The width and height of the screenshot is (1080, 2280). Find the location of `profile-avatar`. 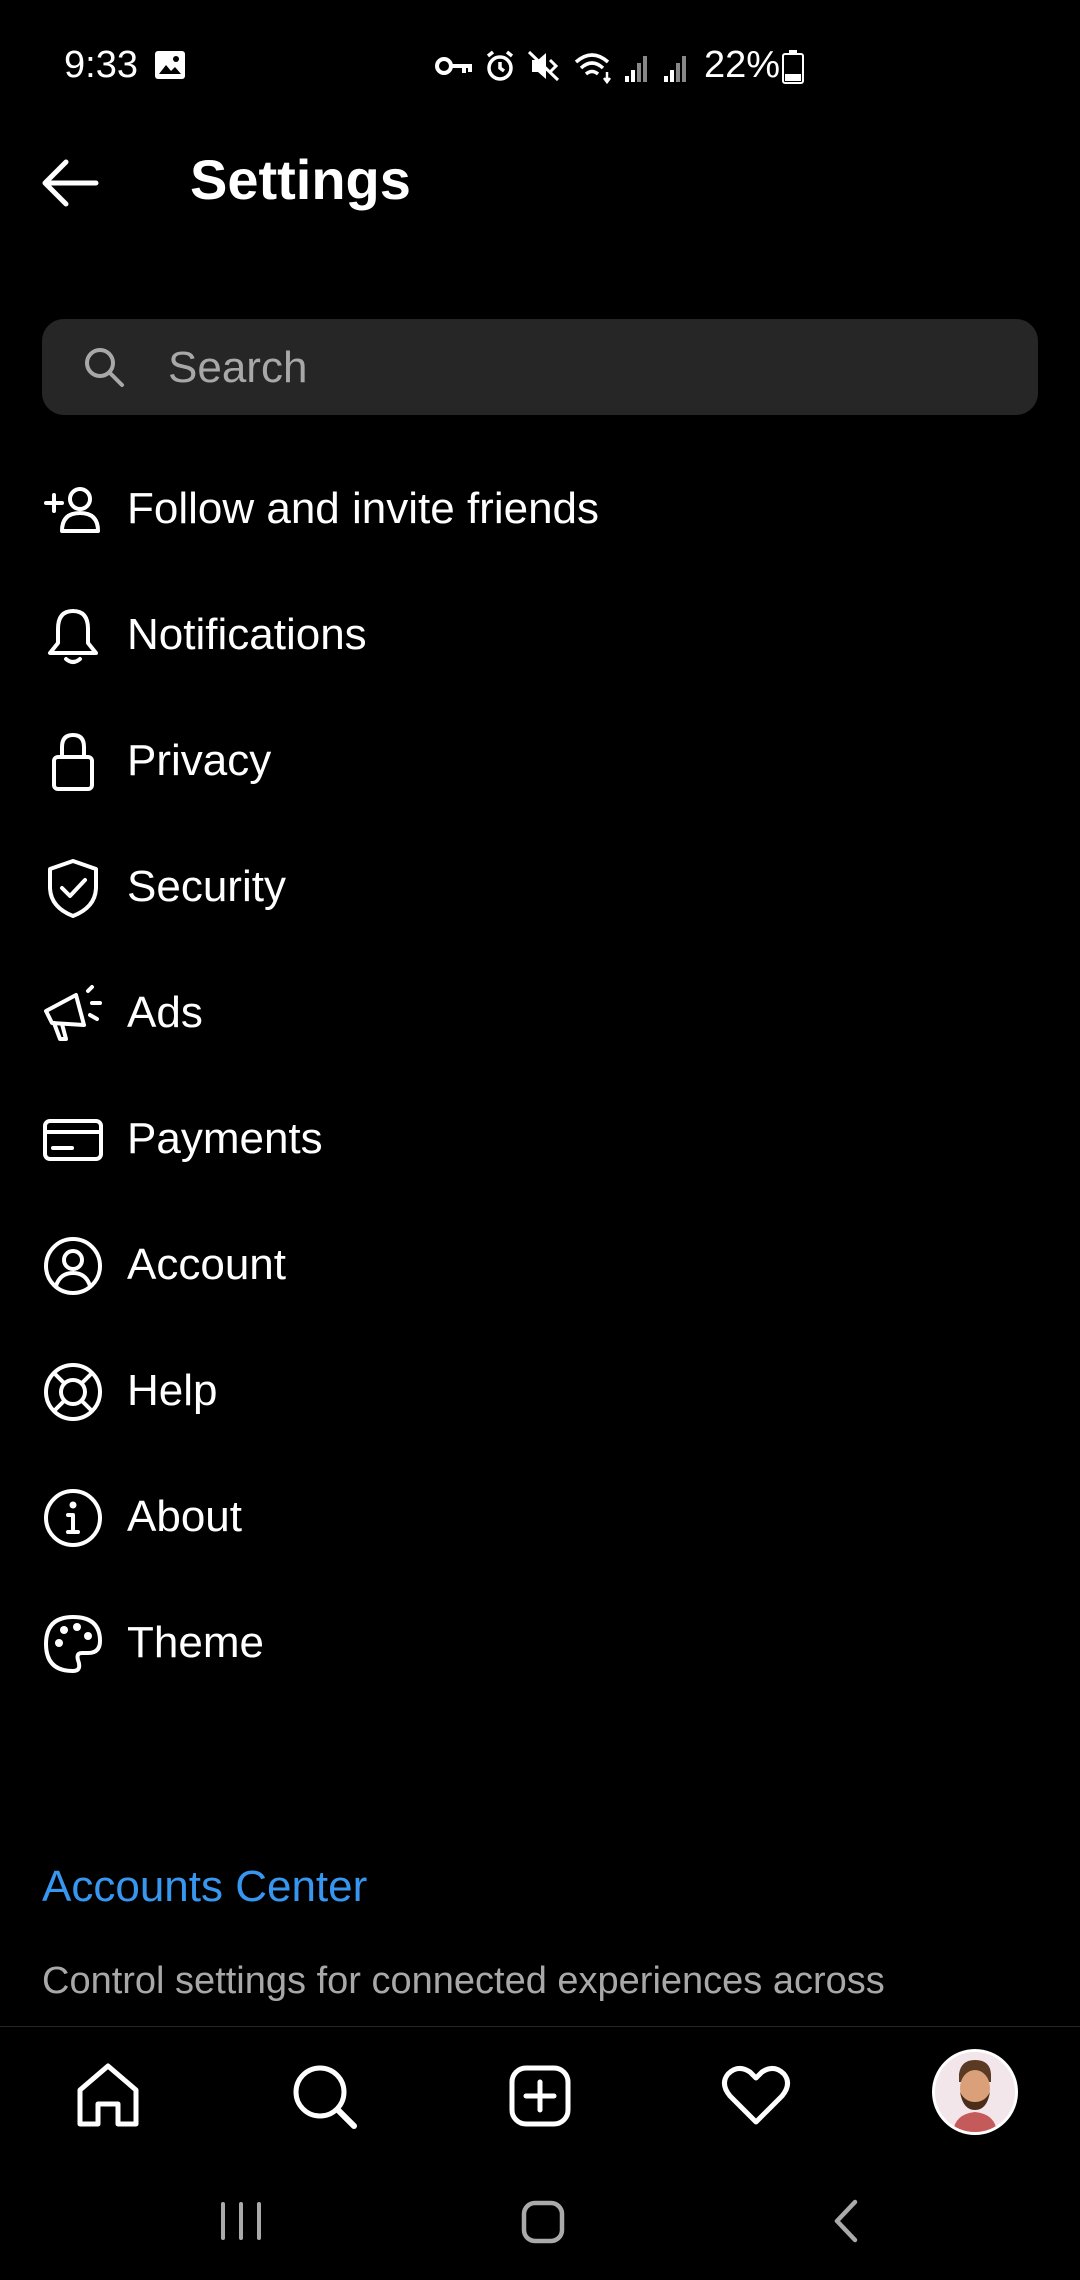

profile-avatar is located at coordinates (975, 2092).